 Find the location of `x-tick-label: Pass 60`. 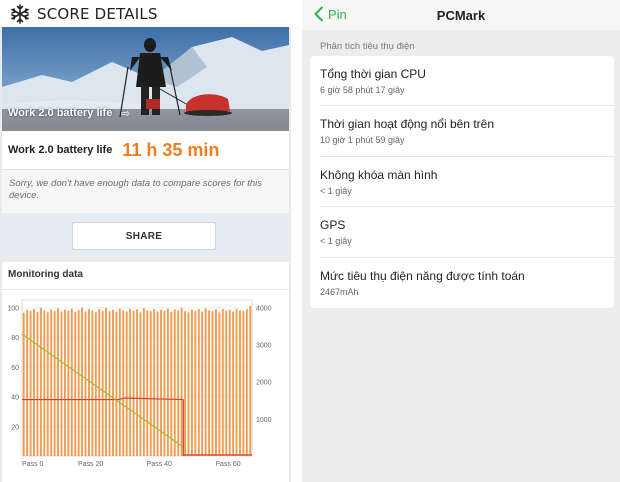

x-tick-label: Pass 60 is located at coordinates (227, 464).